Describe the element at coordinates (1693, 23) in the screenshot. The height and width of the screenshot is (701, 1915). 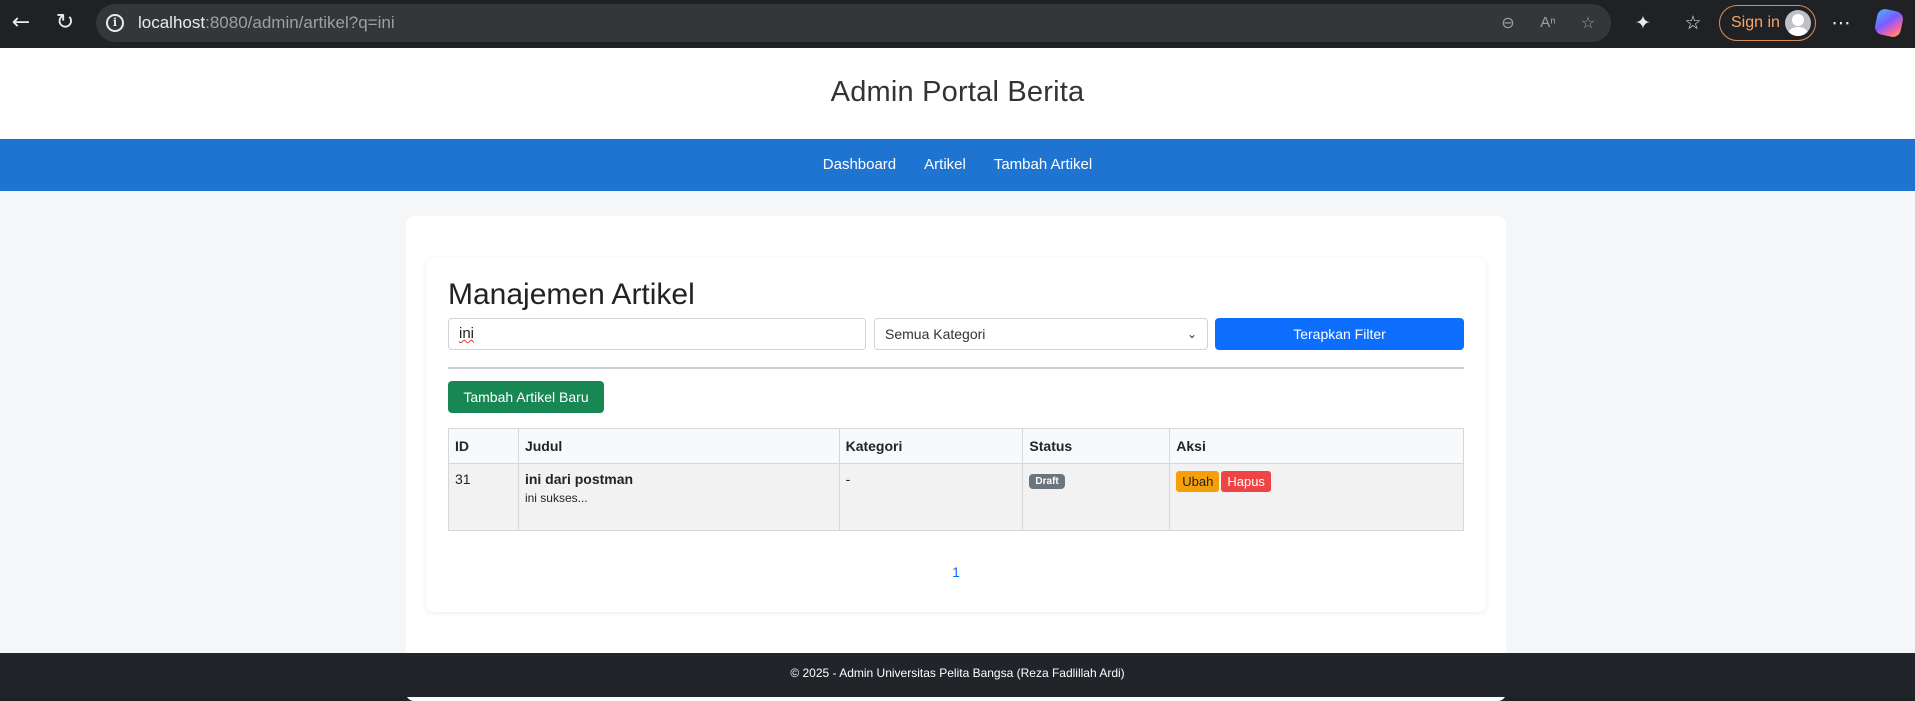
I see `favorites-icon: ☆` at that location.